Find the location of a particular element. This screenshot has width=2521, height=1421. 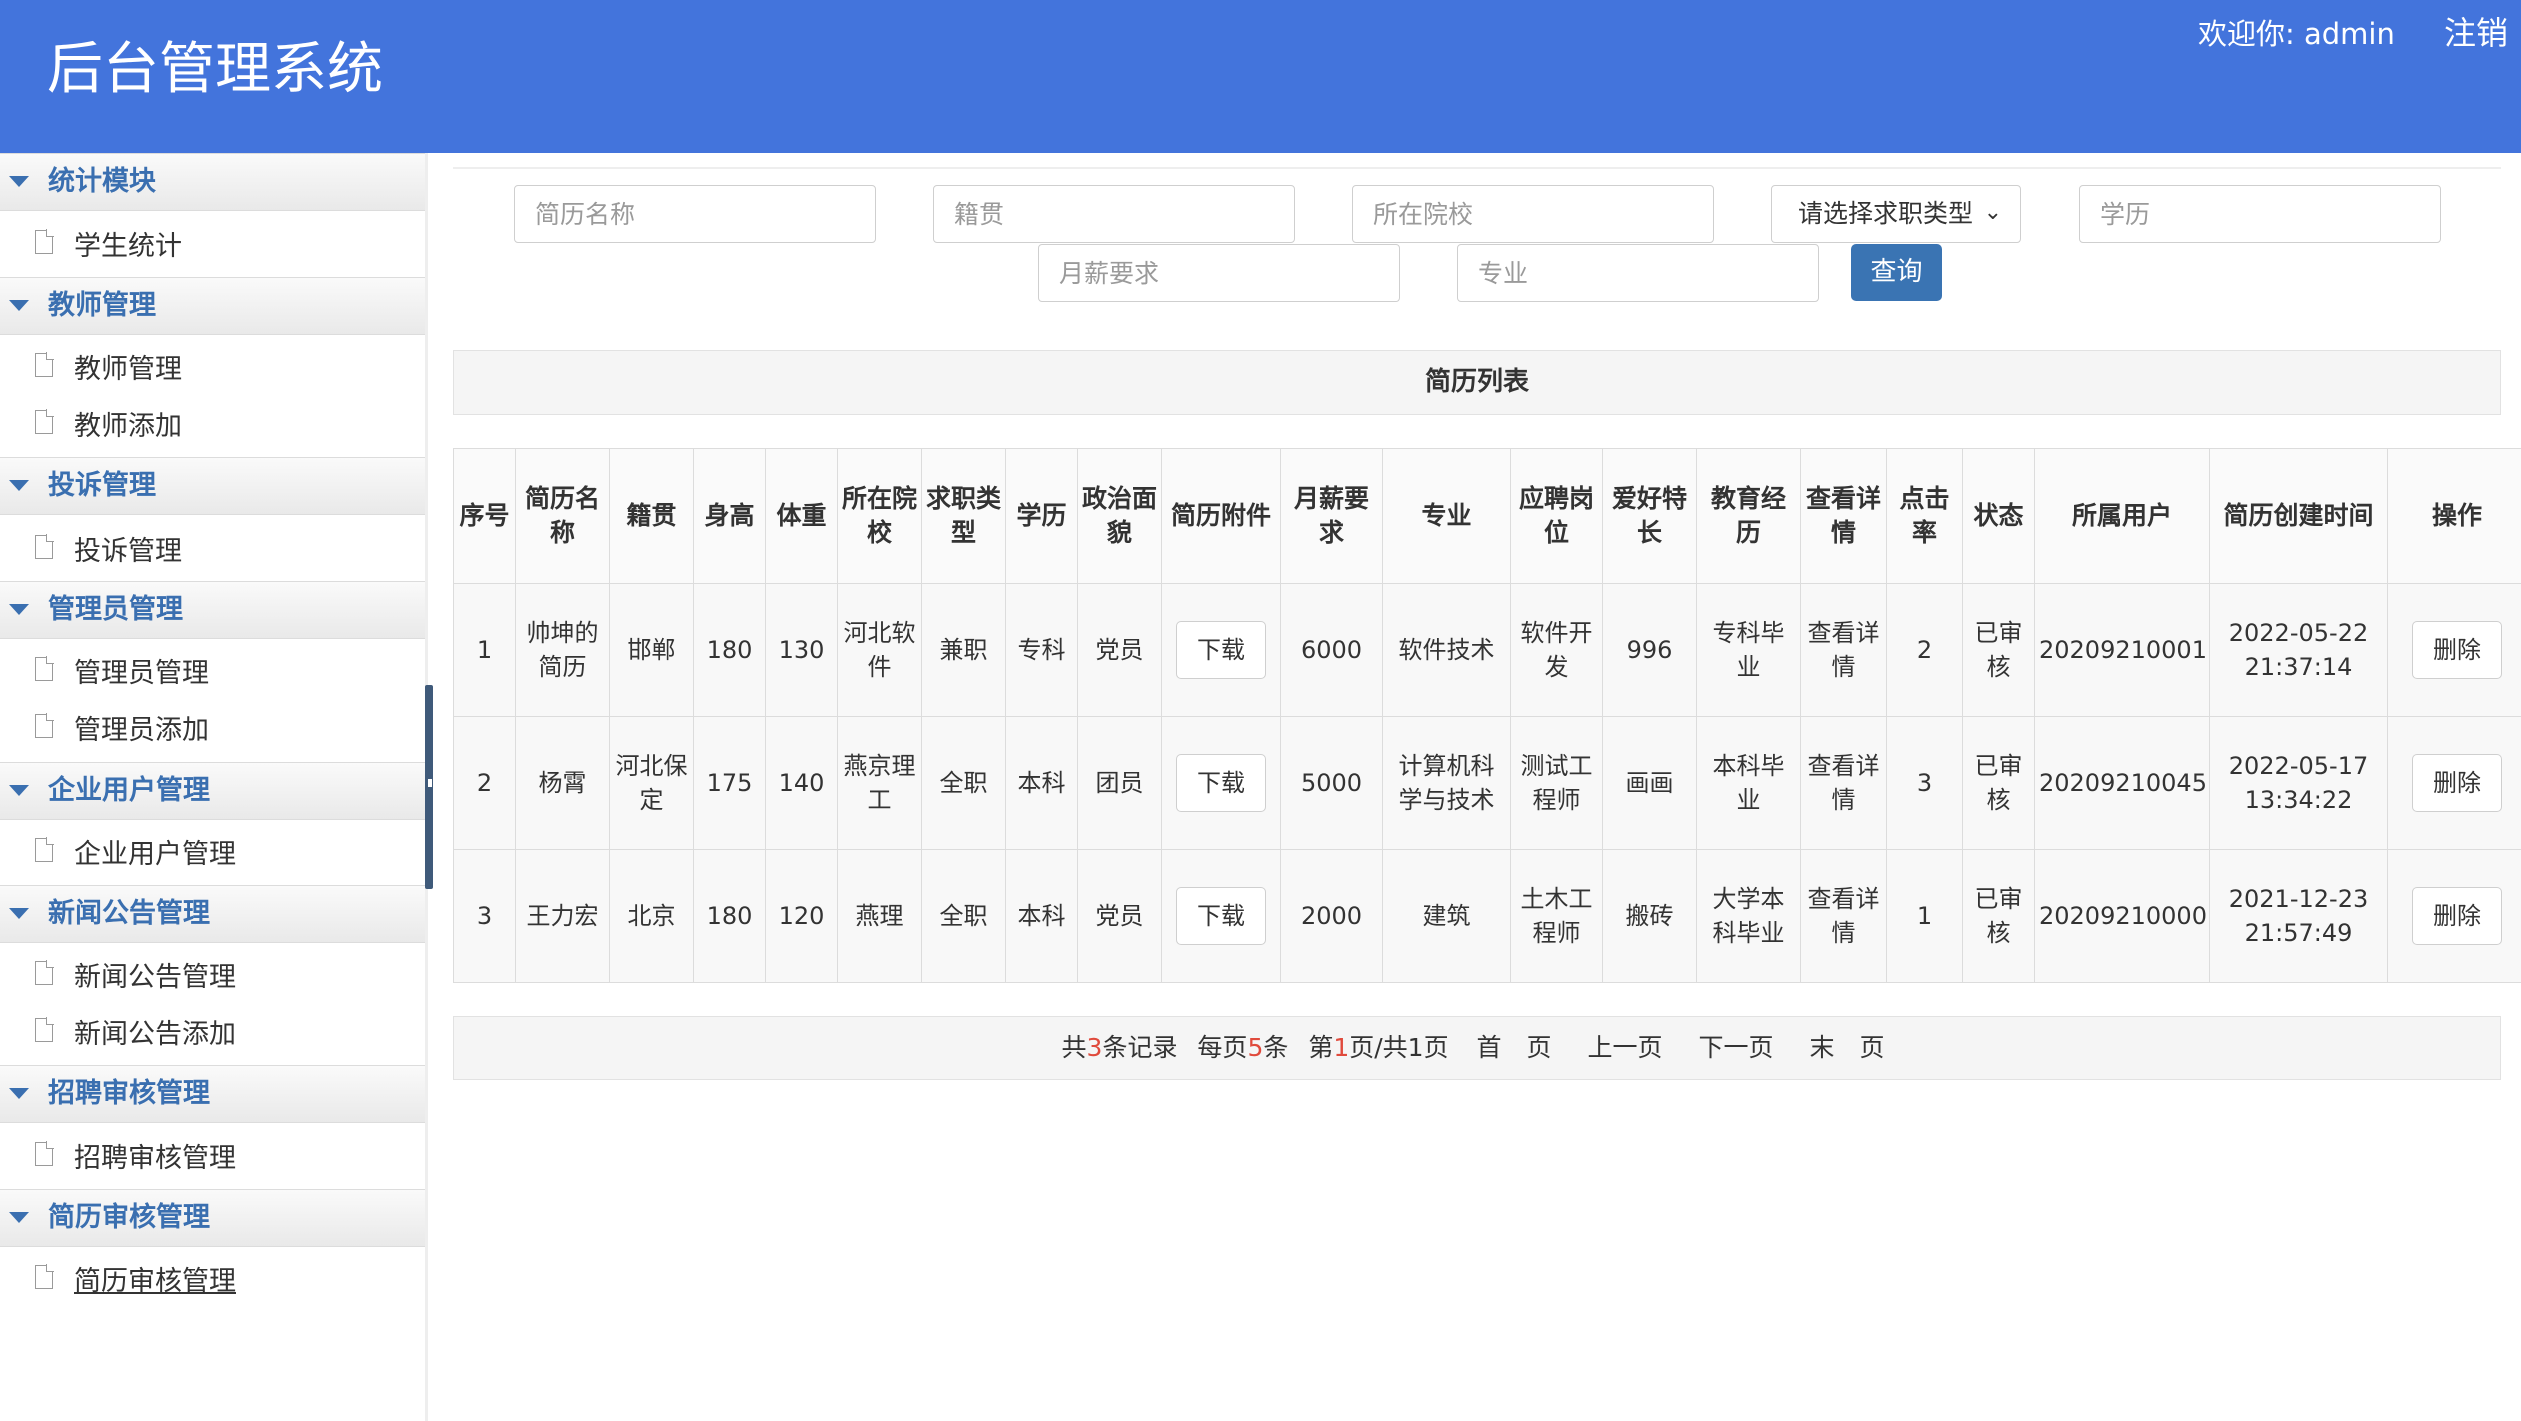

cell-hobby: 画画 is located at coordinates (1649, 783).